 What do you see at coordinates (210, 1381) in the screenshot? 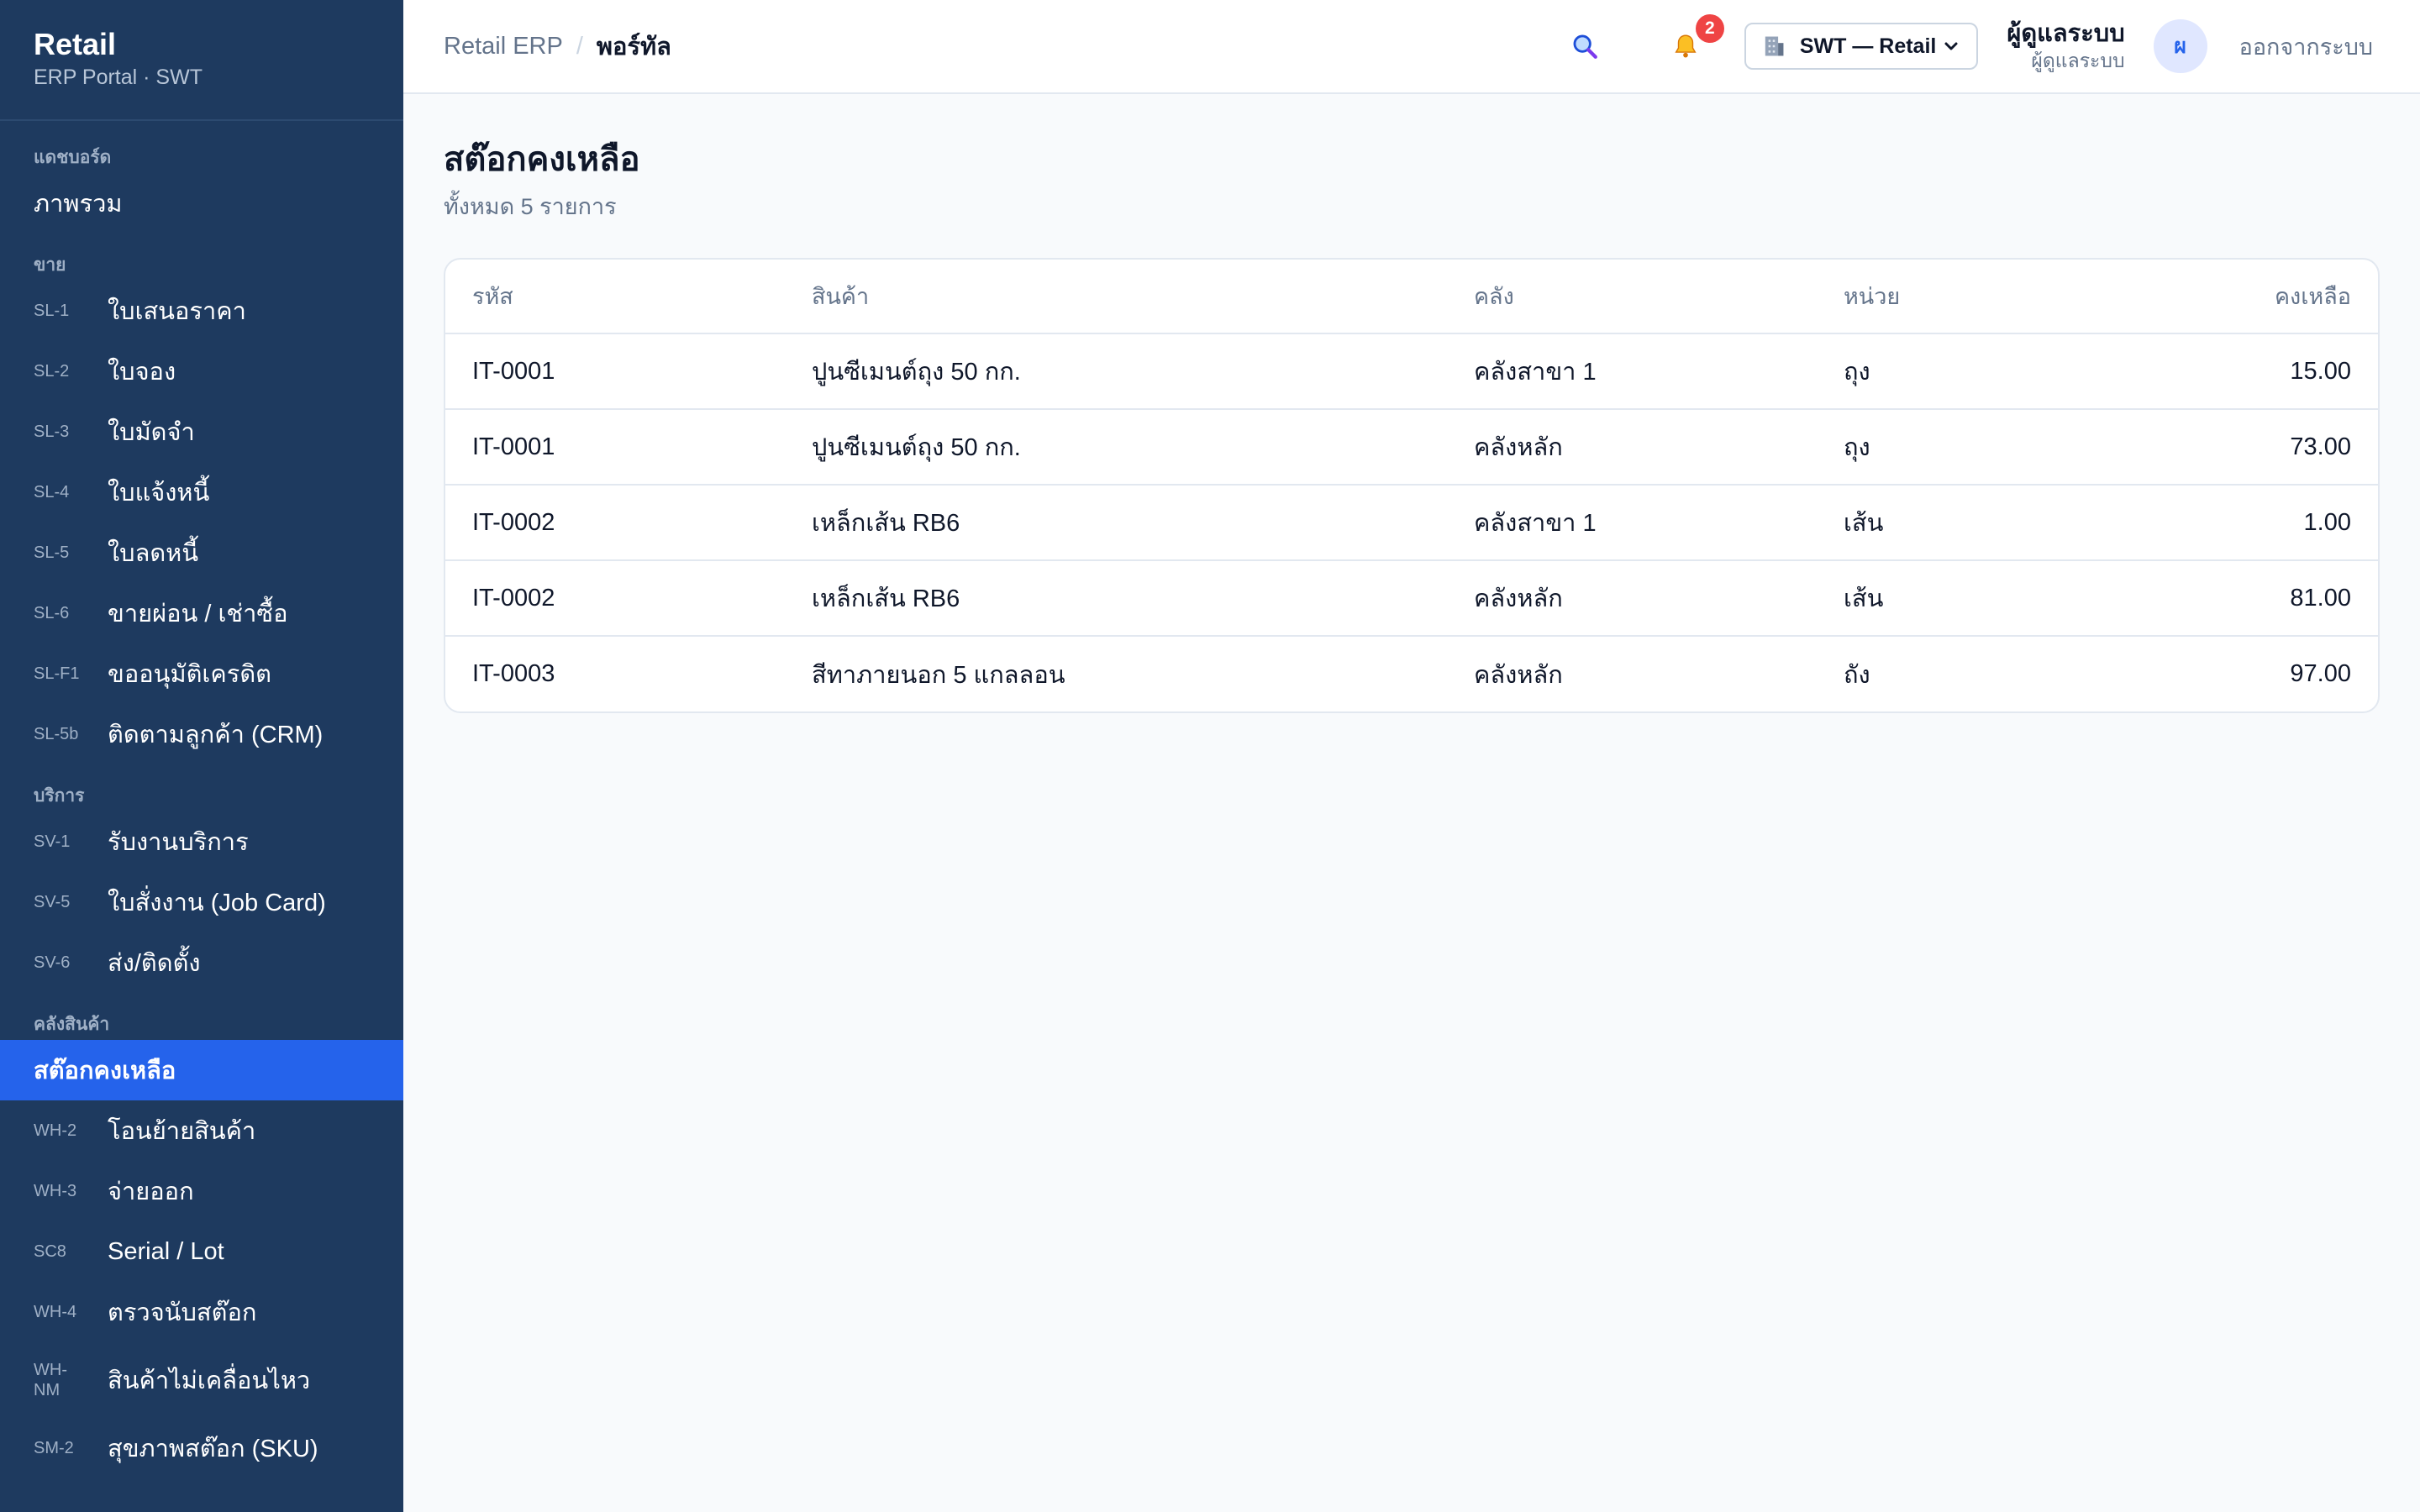
I see `sidebar-item-label: สินค้าไม่เคลื่อนไหว` at bounding box center [210, 1381].